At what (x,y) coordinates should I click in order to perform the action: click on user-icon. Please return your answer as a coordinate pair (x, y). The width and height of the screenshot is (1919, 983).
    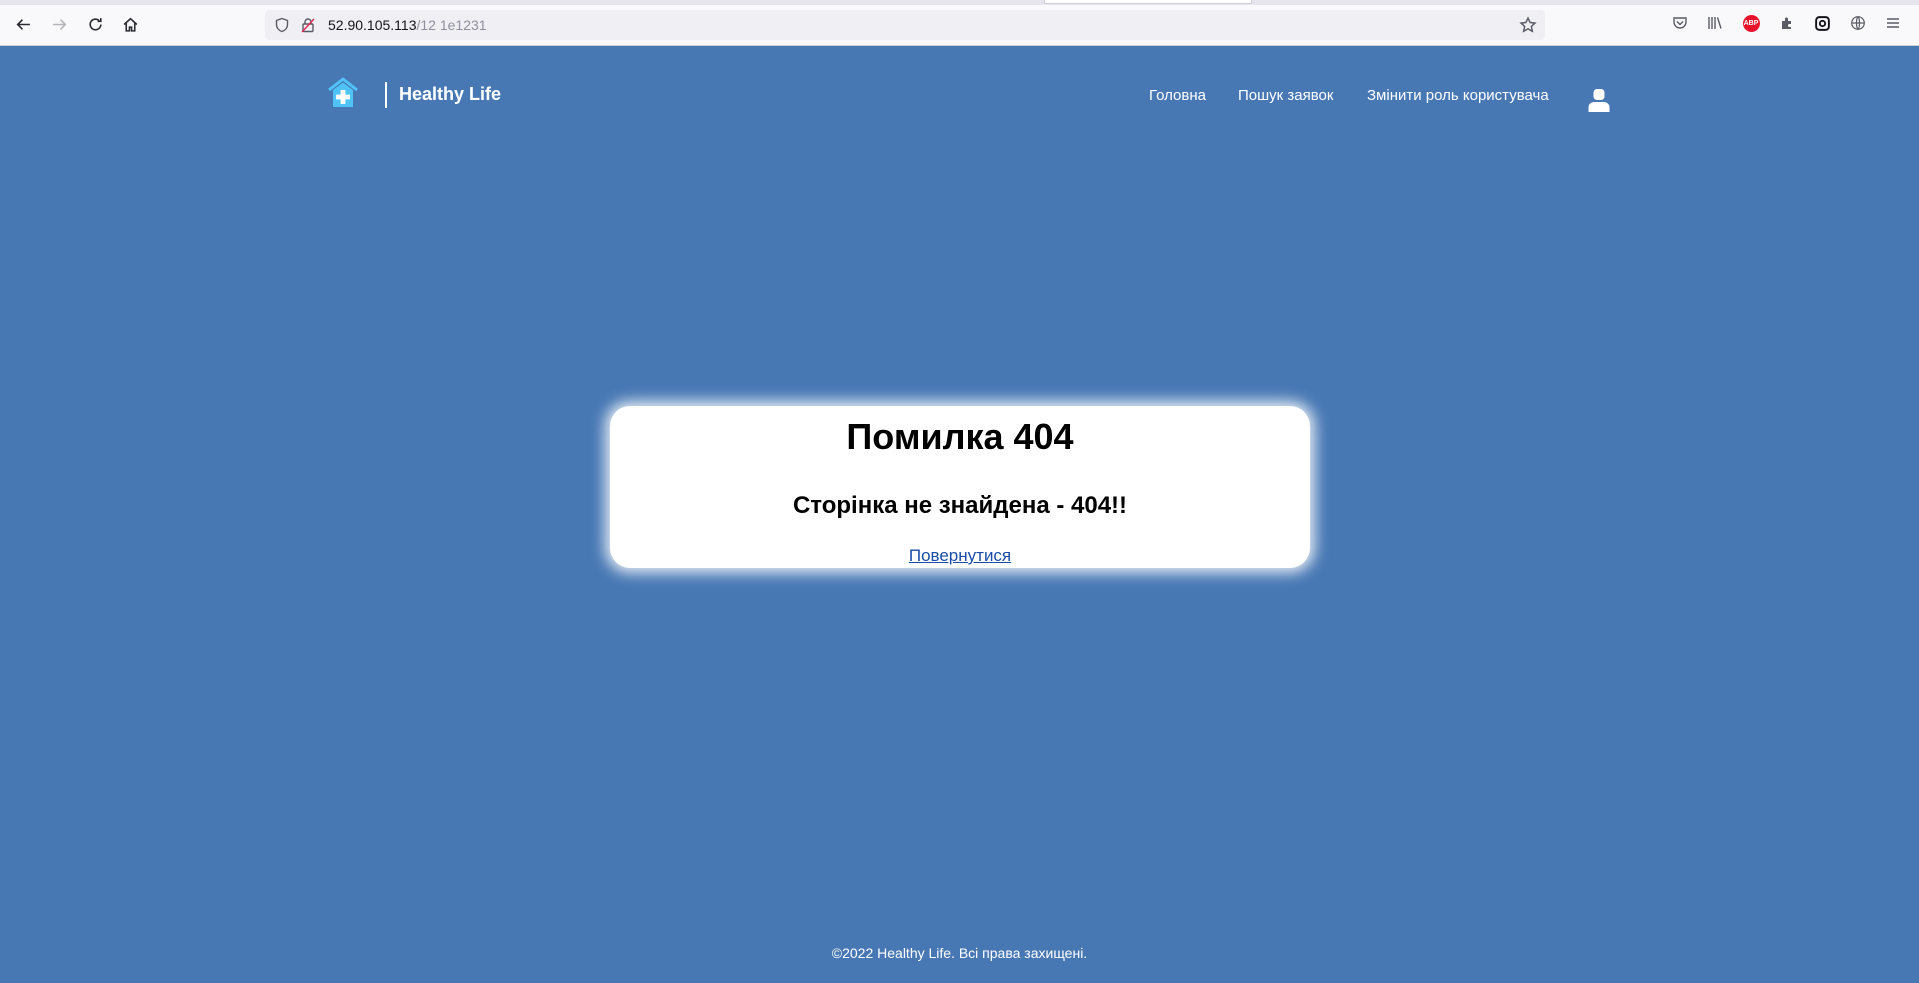
    Looking at the image, I should click on (1599, 100).